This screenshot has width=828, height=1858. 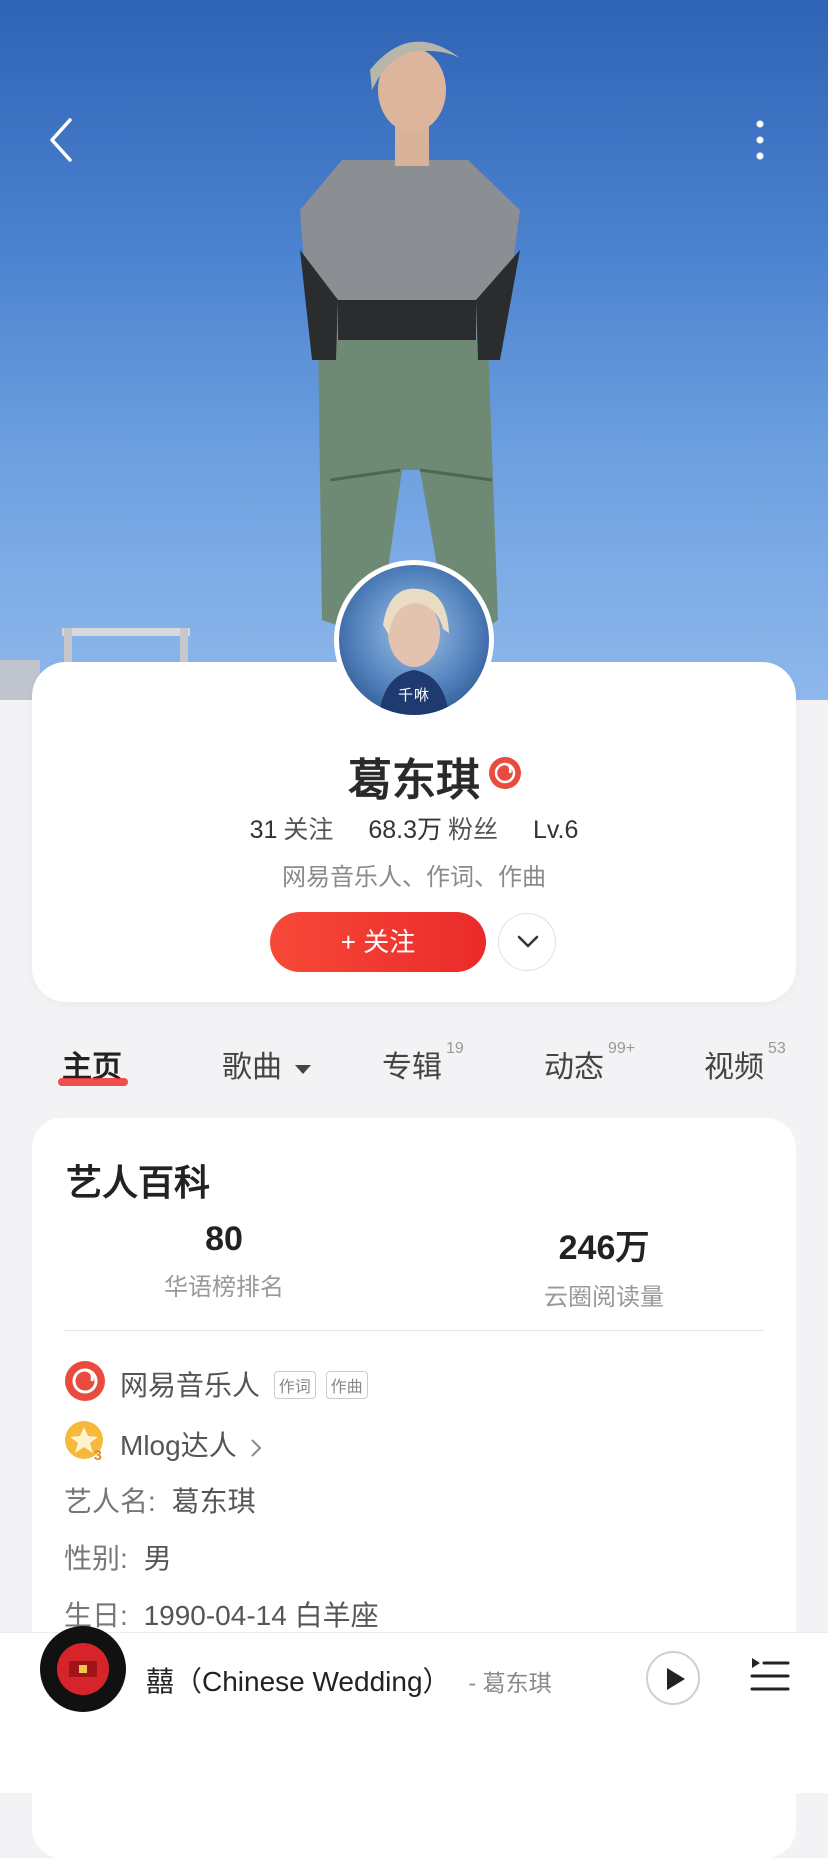 What do you see at coordinates (96, 1558) in the screenshot?
I see `gender-key: 性别:` at bounding box center [96, 1558].